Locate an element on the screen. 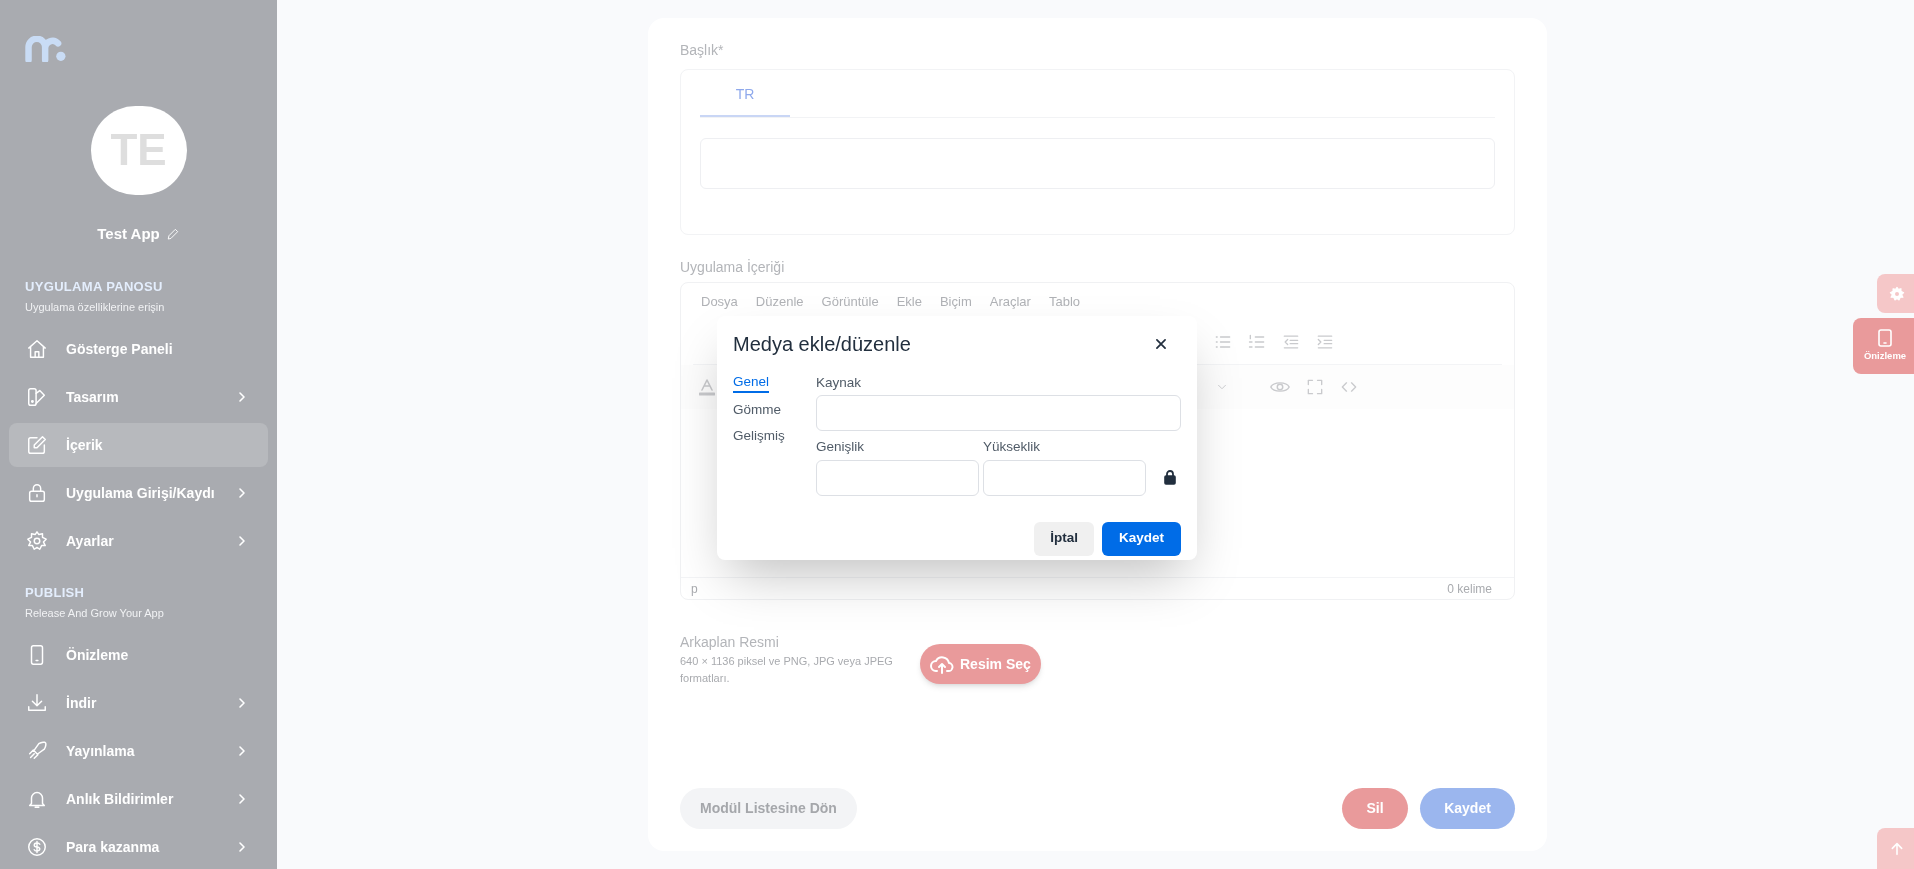 The image size is (1914, 869). field-label: Uygulama İçeriği is located at coordinates (733, 267).